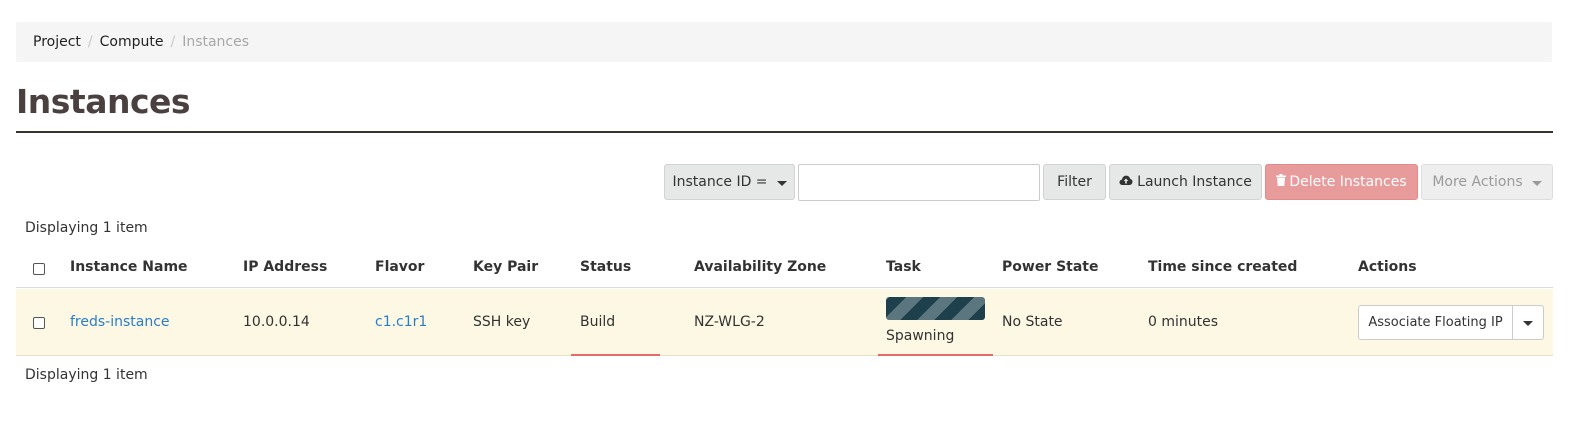  I want to click on delete-instances-button: Delete Instances, so click(1341, 182).